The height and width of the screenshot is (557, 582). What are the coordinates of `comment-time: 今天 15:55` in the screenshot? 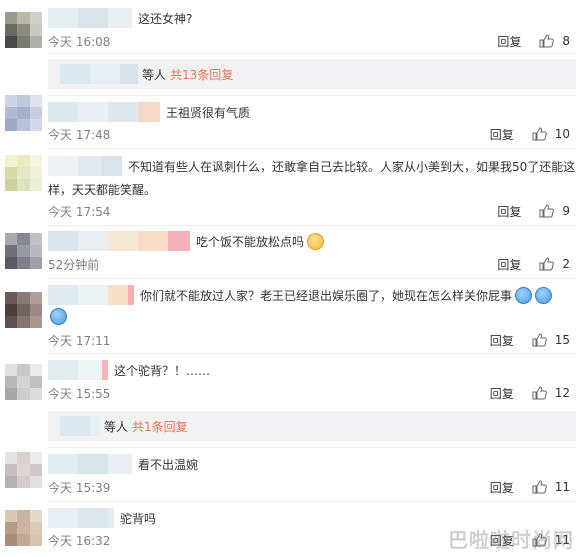 It's located at (79, 393).